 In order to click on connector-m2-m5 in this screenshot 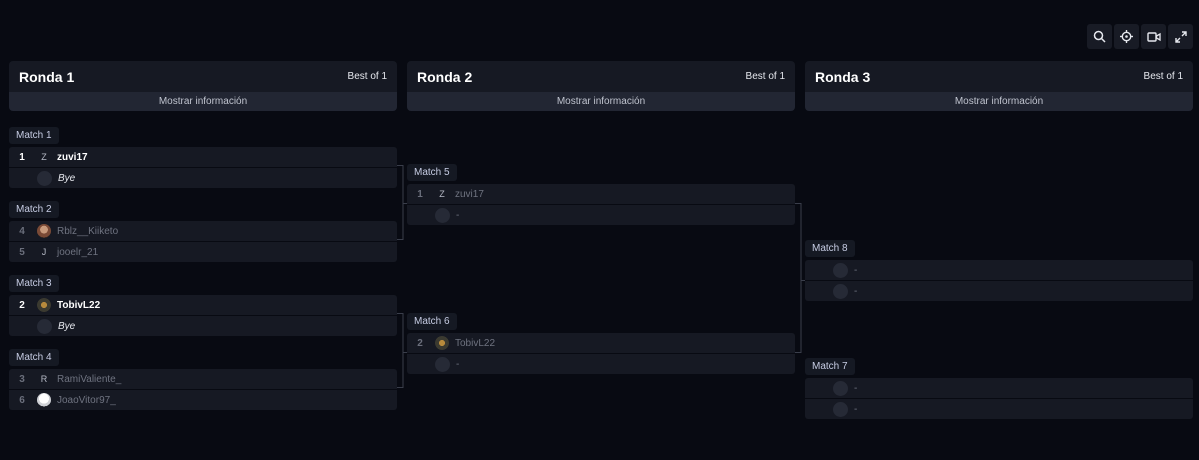, I will do `click(400, 221)`.